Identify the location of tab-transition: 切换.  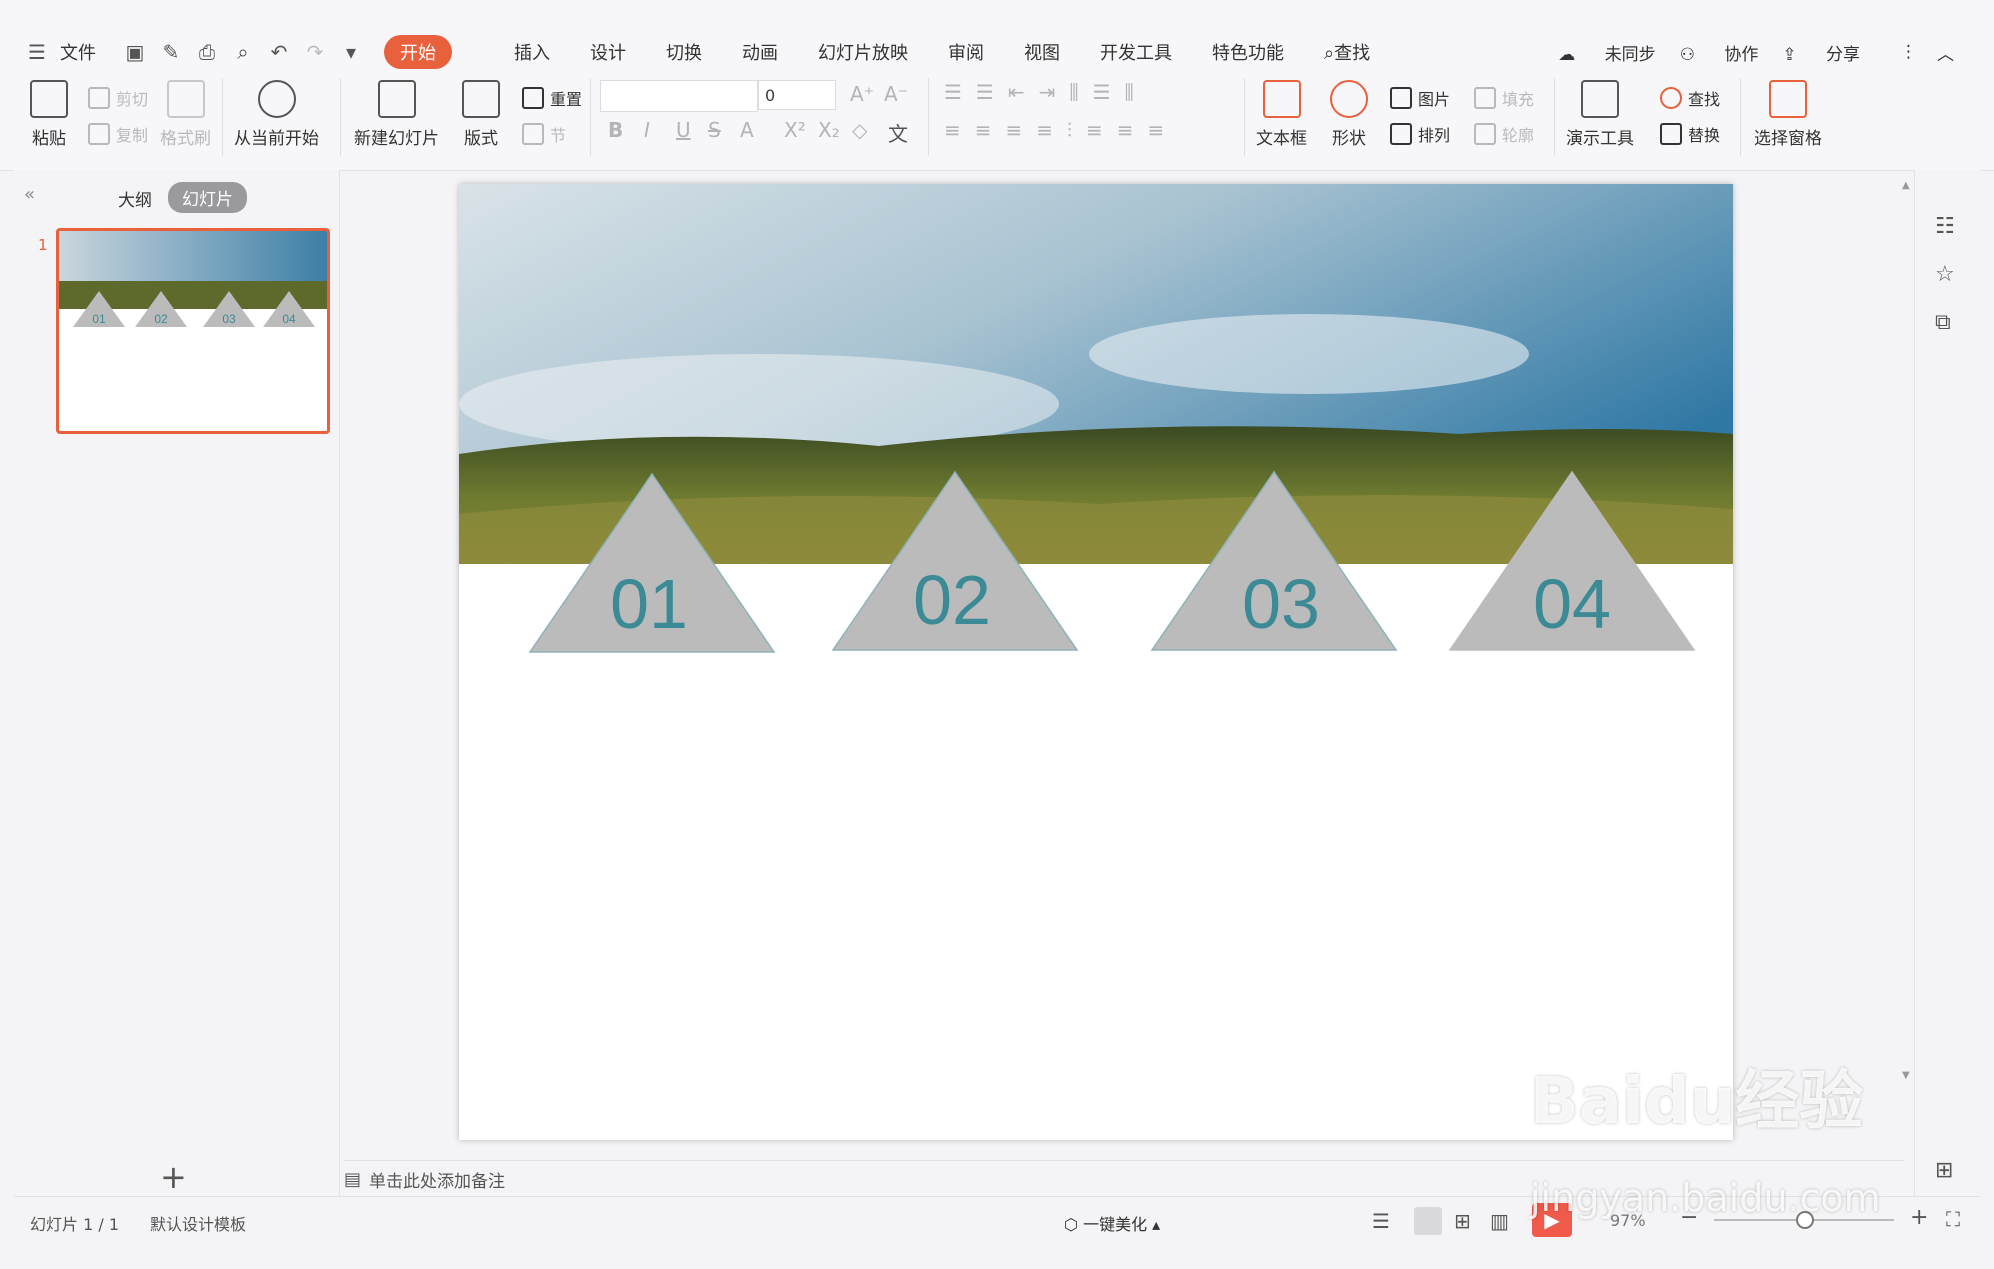
(684, 52).